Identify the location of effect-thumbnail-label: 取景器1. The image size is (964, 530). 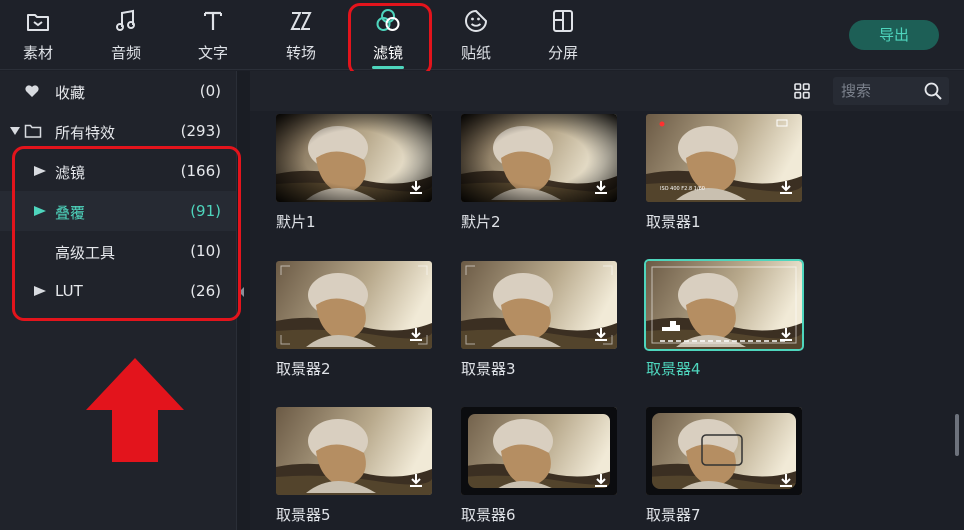
(673, 222).